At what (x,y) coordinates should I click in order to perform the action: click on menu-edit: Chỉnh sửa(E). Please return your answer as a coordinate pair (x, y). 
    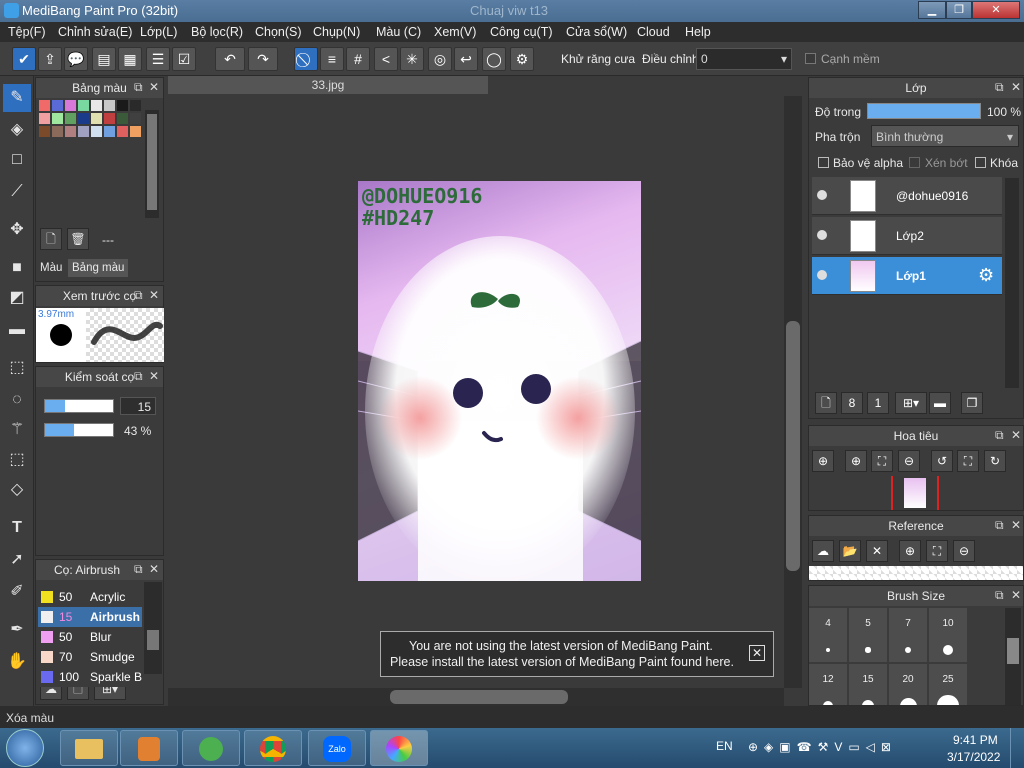
    Looking at the image, I should click on (95, 32).